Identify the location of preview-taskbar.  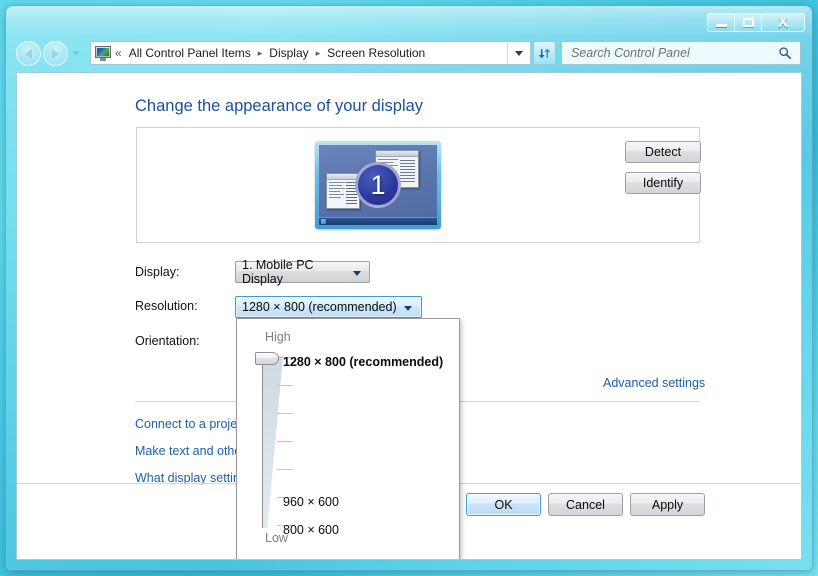
(378, 221).